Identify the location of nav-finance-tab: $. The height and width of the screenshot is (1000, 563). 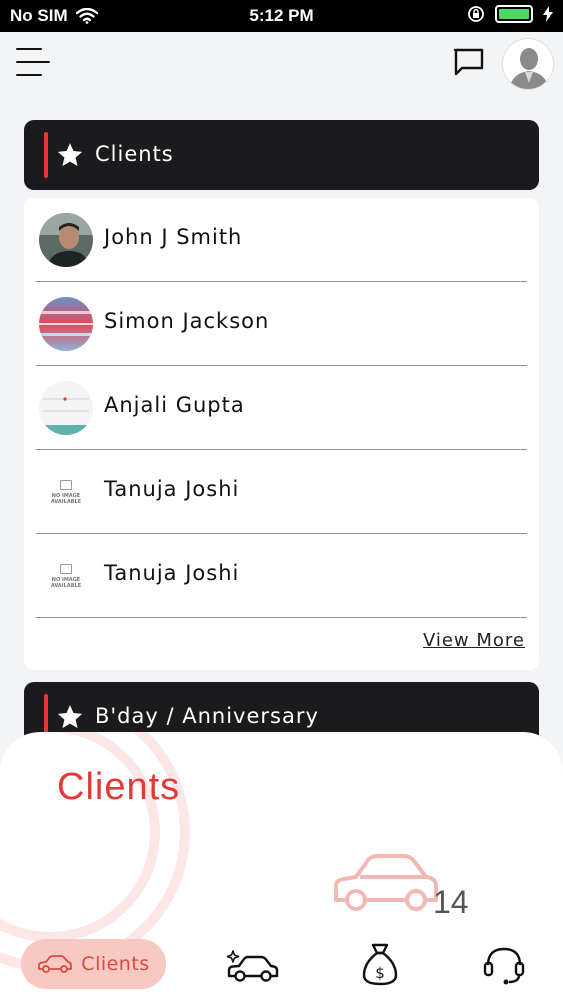
(380, 964).